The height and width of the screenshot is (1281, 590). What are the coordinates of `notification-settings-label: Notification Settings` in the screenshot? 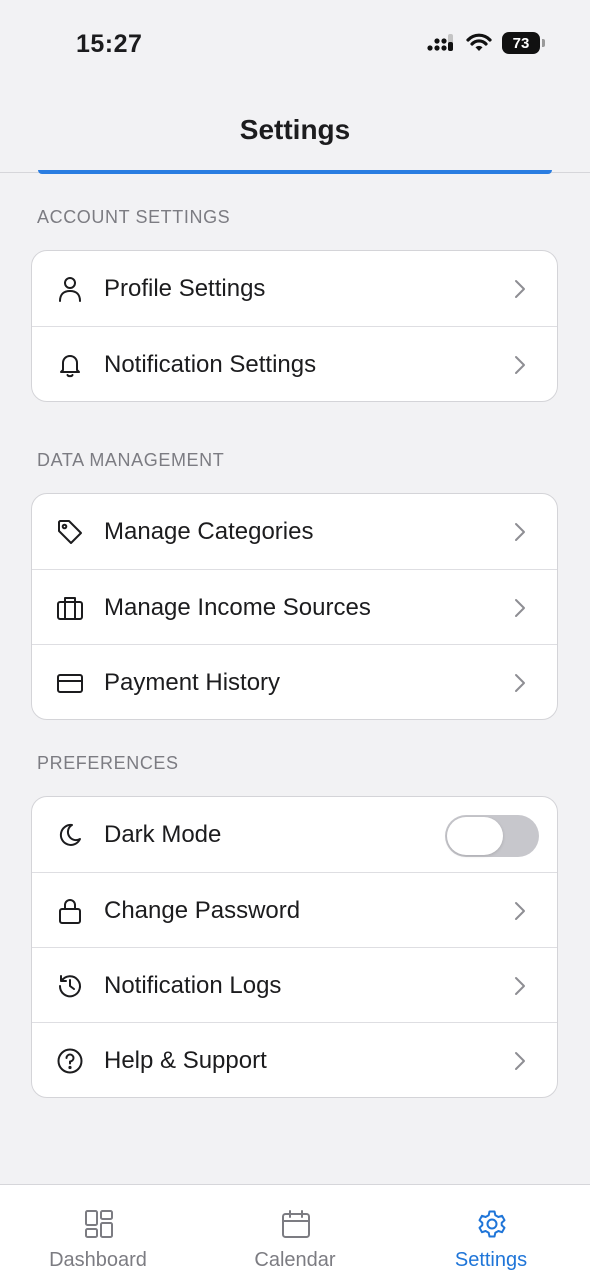 It's located at (210, 364).